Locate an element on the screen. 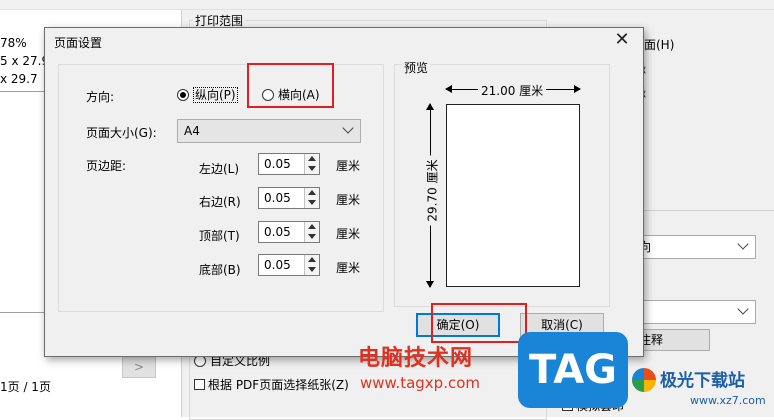  pdf-paper-checkbox: 根据 PDF页面选择纸张(Z) is located at coordinates (271, 384).